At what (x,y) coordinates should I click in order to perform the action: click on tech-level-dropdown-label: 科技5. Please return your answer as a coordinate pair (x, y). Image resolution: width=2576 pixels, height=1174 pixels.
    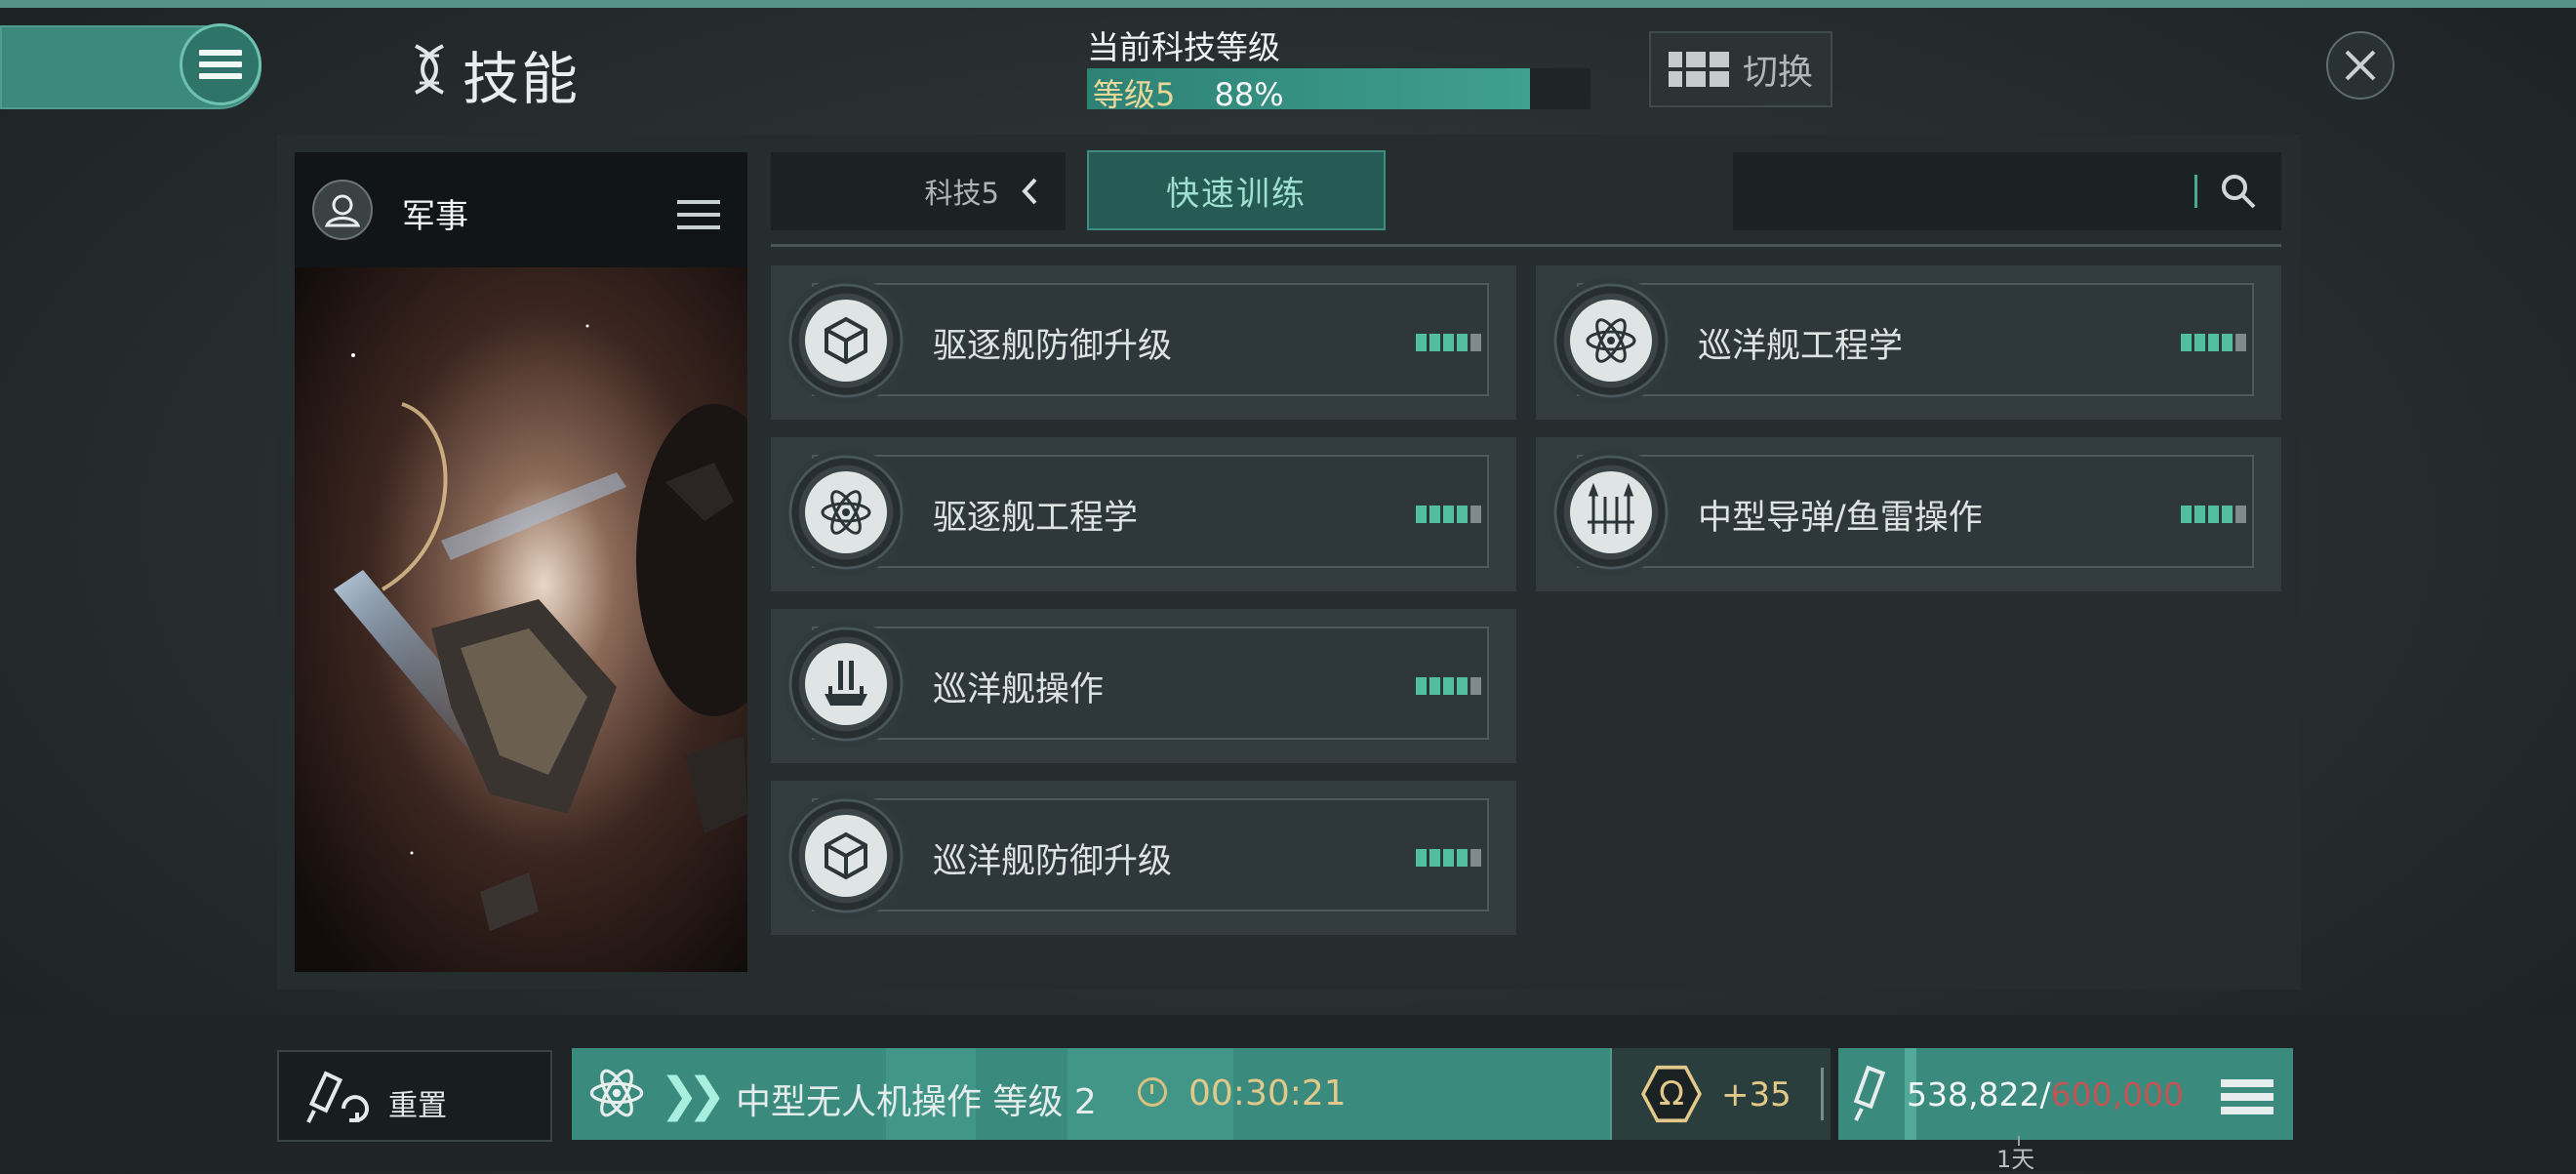
    Looking at the image, I should click on (961, 193).